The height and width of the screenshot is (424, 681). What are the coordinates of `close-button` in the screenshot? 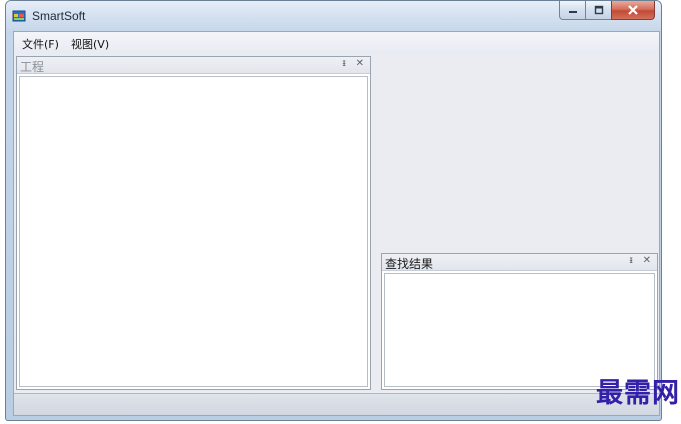 It's located at (633, 10).